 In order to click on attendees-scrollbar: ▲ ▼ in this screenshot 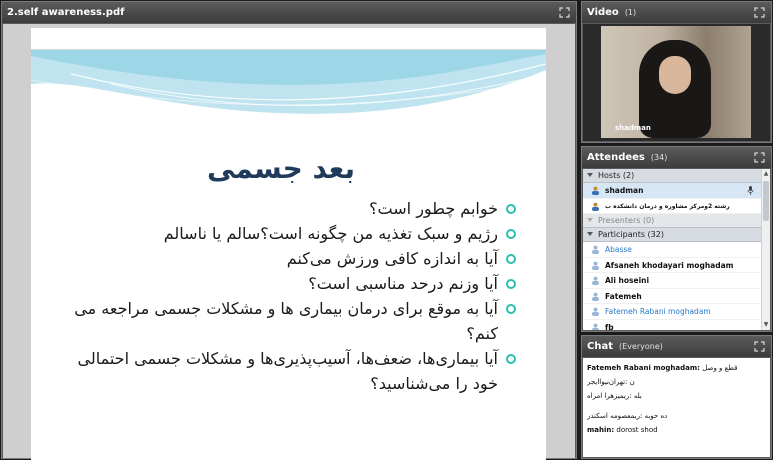, I will do `click(765, 249)`.